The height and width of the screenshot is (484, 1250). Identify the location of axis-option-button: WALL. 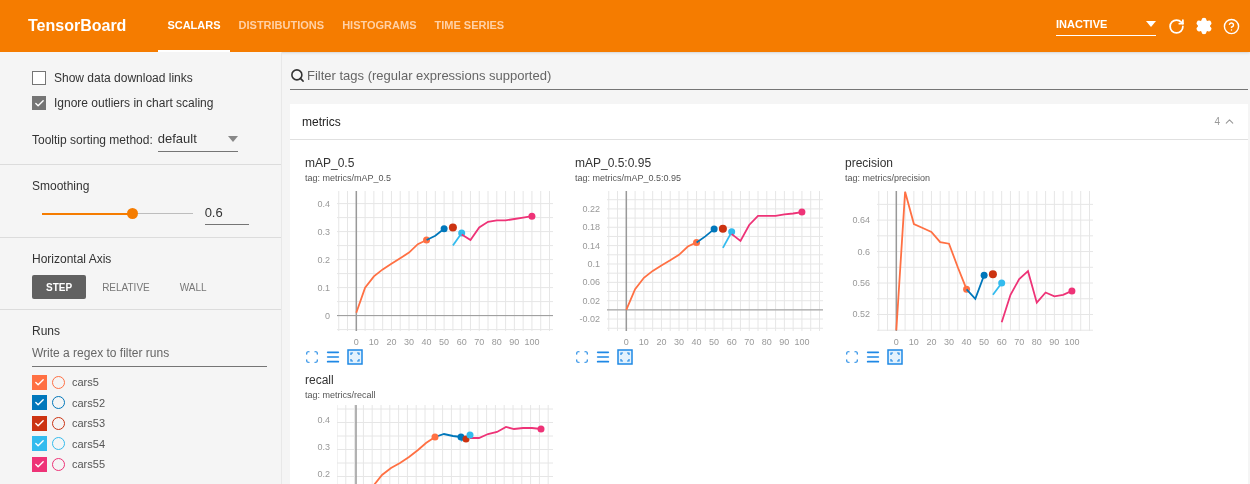
(193, 287).